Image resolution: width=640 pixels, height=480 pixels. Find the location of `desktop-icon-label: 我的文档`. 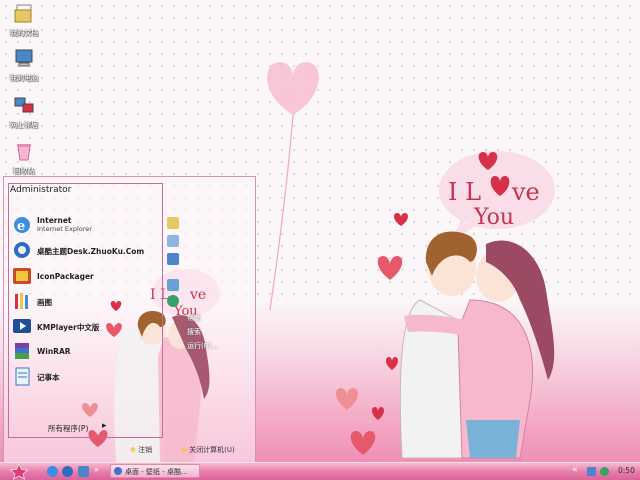

desktop-icon-label: 我的文档 is located at coordinates (24, 33).